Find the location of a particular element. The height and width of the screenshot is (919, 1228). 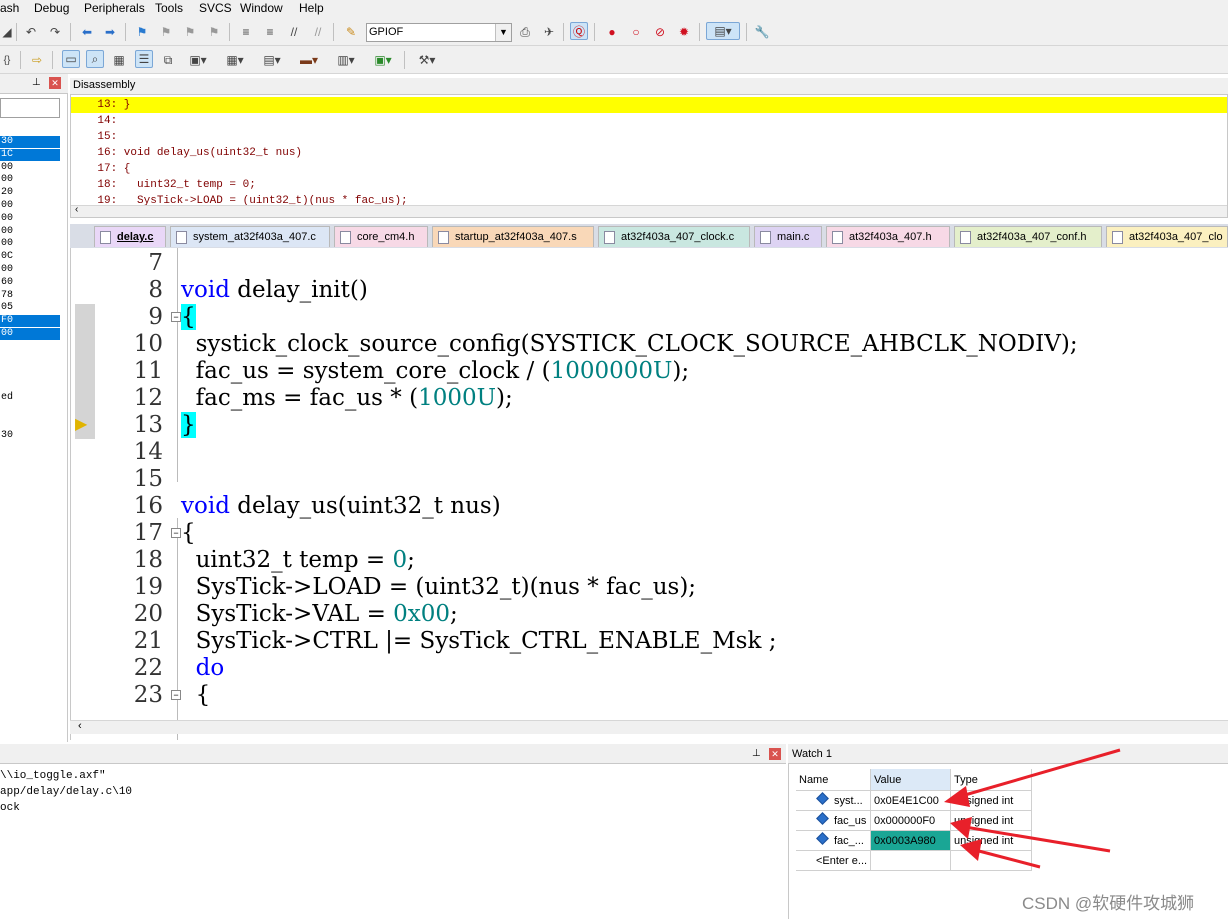

menu-peripherals: Peripherals is located at coordinates (114, 8).